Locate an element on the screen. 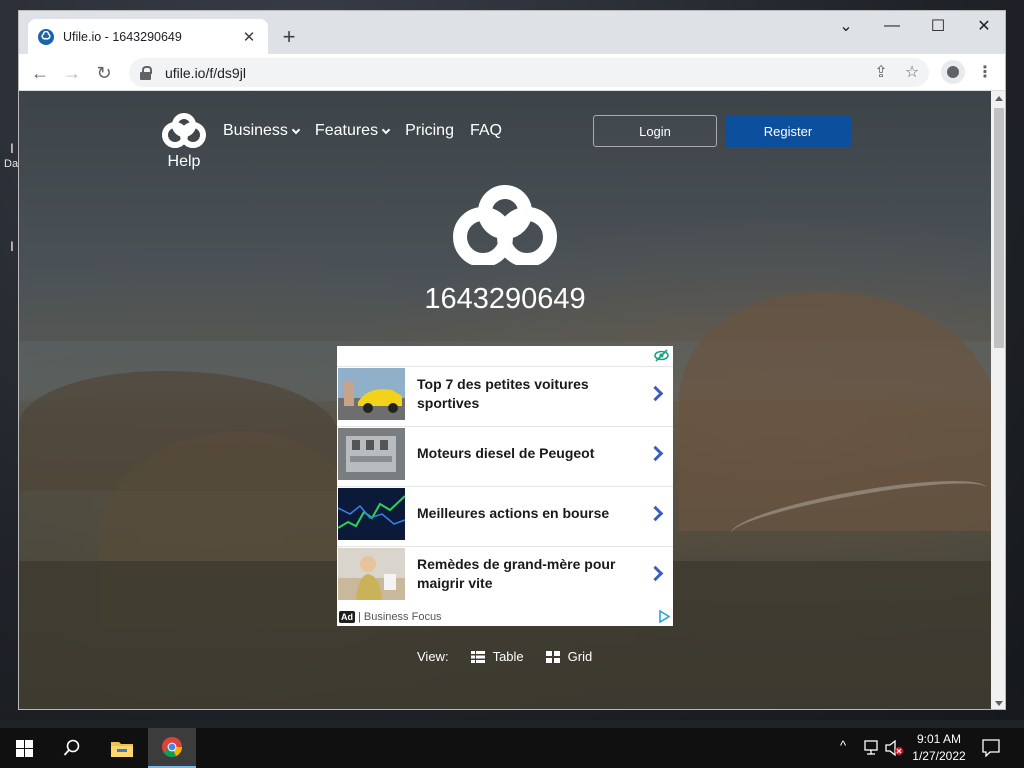 The image size is (1024, 768). ad-source: | Business Focus is located at coordinates (400, 617).